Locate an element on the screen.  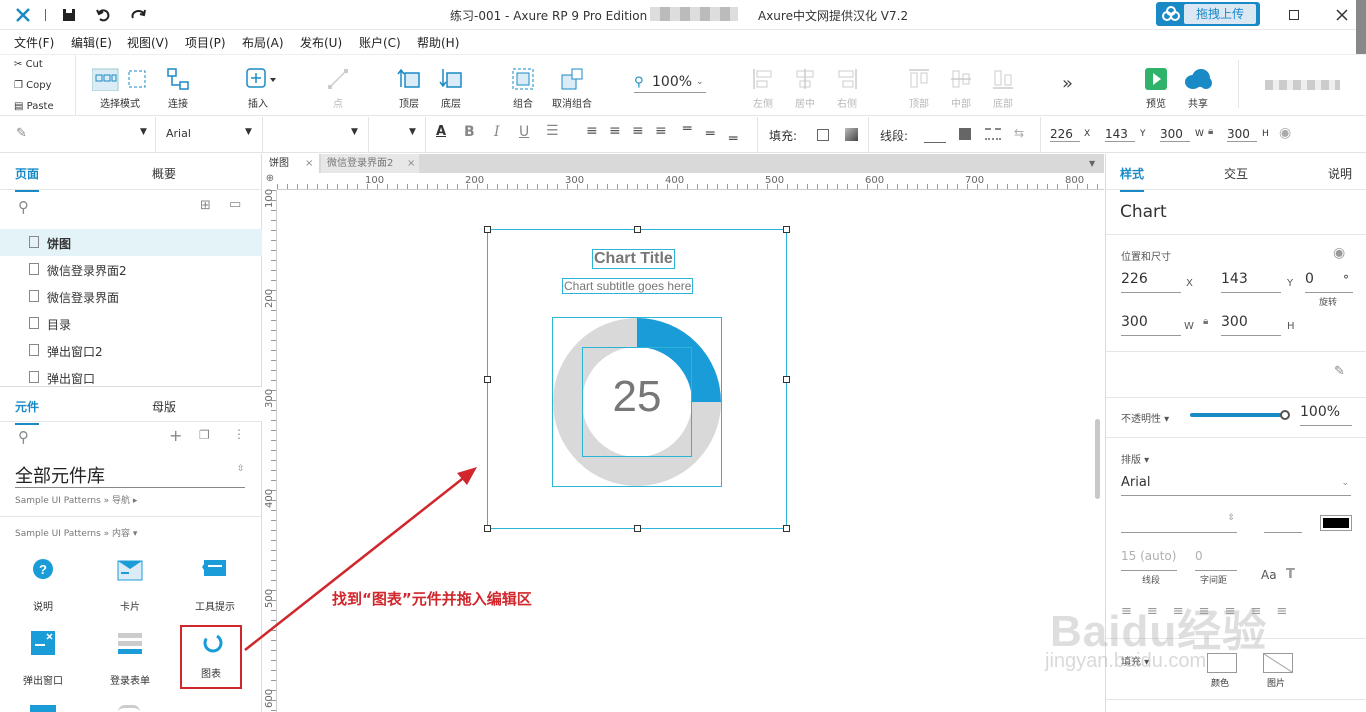
point-button: 点 is located at coordinates (338, 85).